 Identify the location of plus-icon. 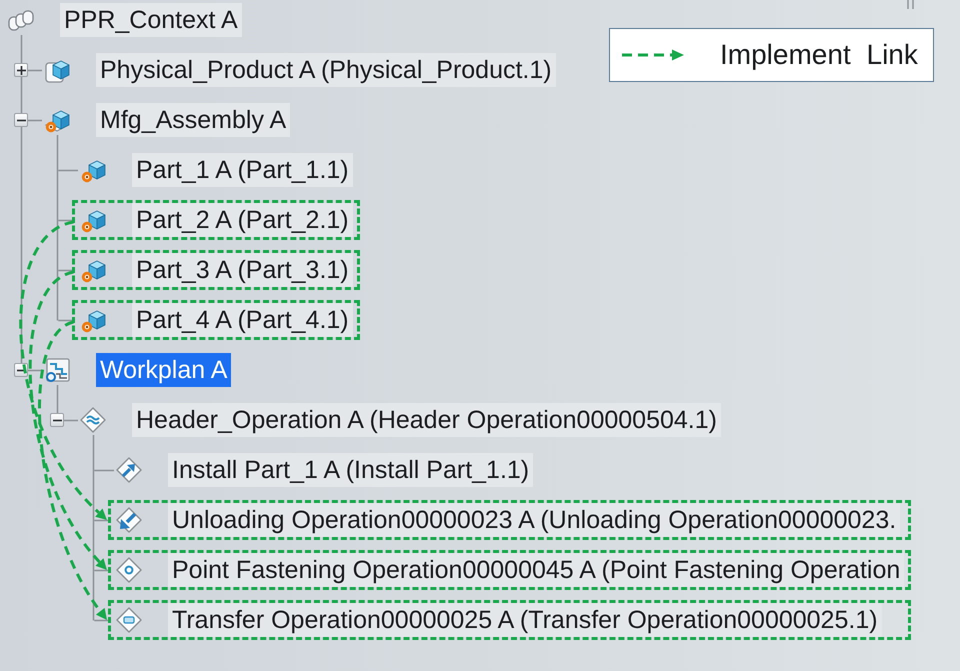
(21, 70).